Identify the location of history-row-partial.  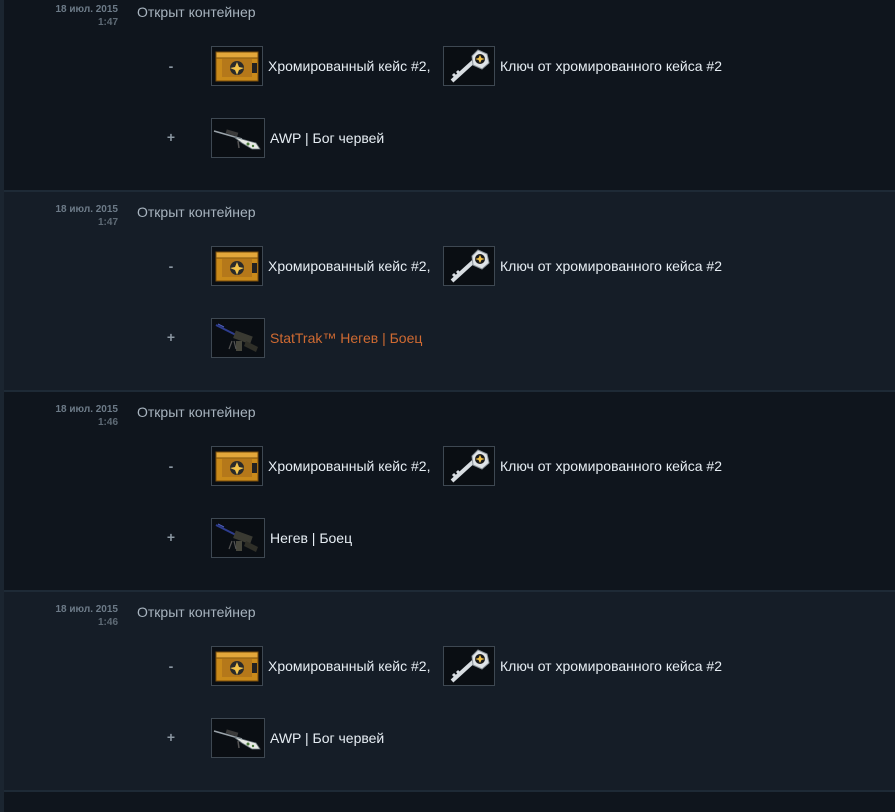
(449, 802).